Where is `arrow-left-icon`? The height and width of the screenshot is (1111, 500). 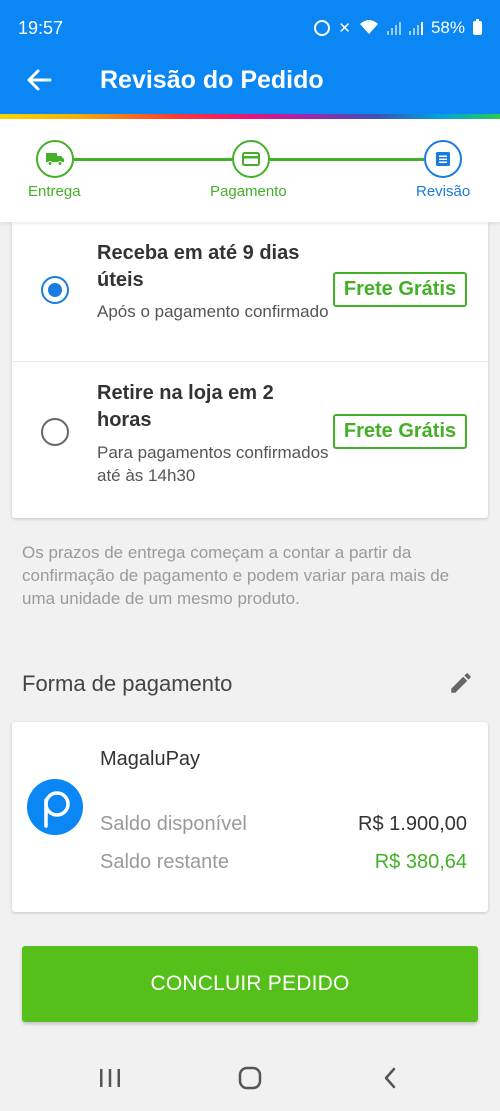
arrow-left-icon is located at coordinates (39, 80).